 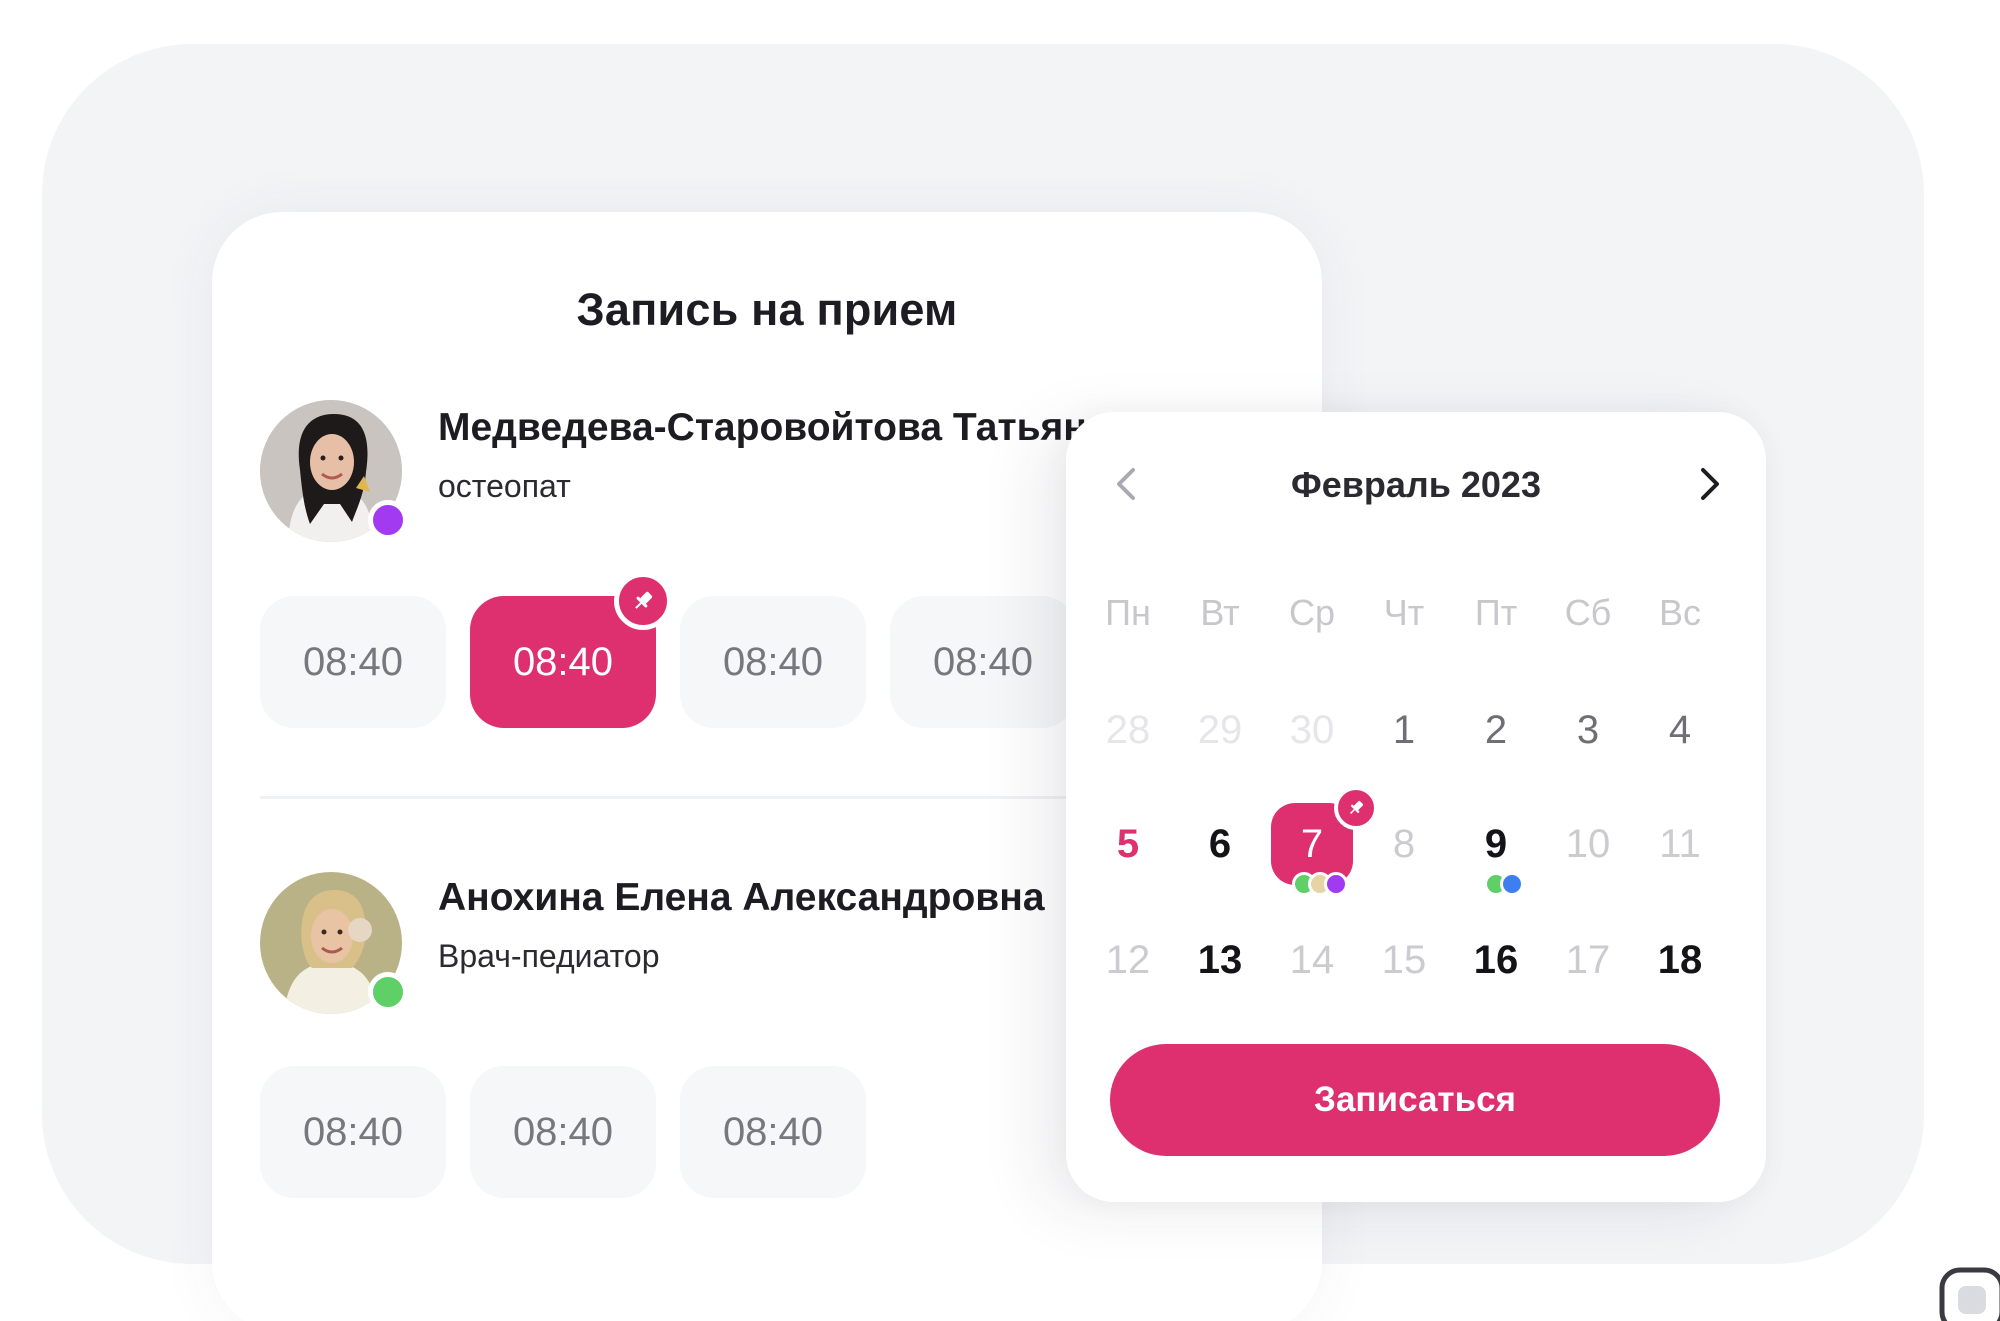 I want to click on calendar-day: 8, so click(x=1404, y=844).